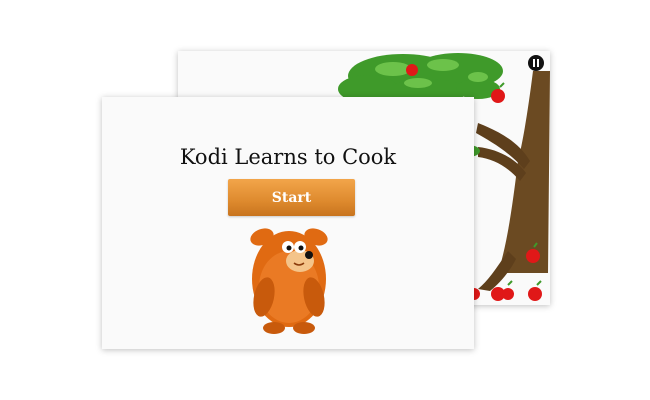 The width and height of the screenshot is (650, 400). Describe the element at coordinates (291, 197) in the screenshot. I see `start-button: Start` at that location.